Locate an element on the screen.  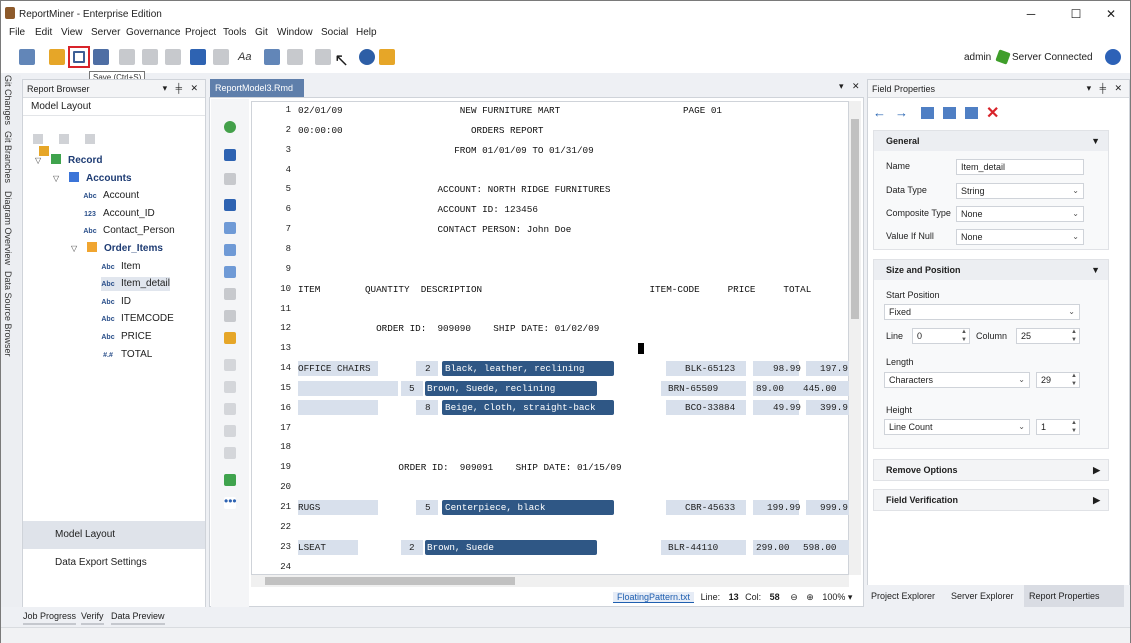
close-button: ✕ is located at coordinates (1111, 14).